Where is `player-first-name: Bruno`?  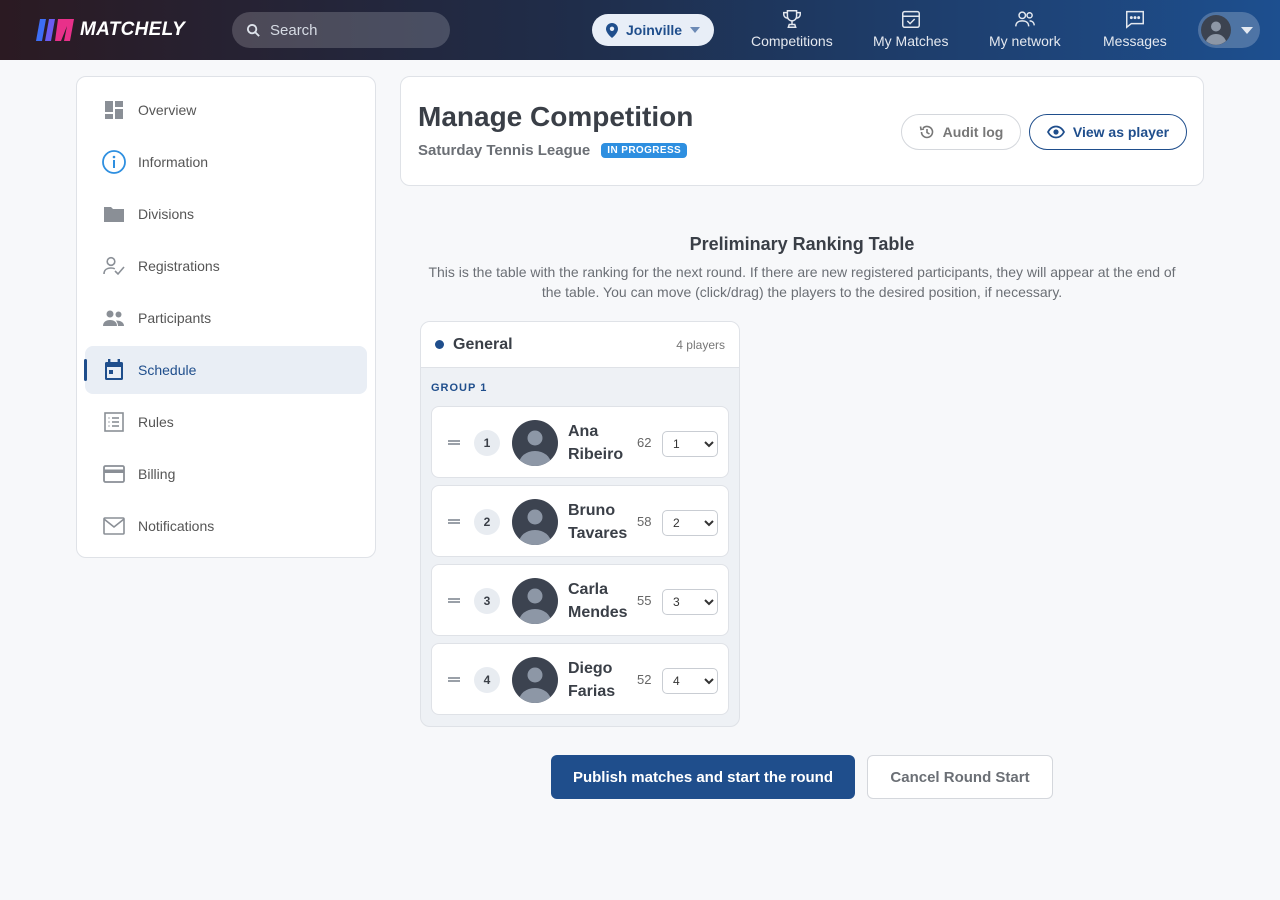 player-first-name: Bruno is located at coordinates (592, 510).